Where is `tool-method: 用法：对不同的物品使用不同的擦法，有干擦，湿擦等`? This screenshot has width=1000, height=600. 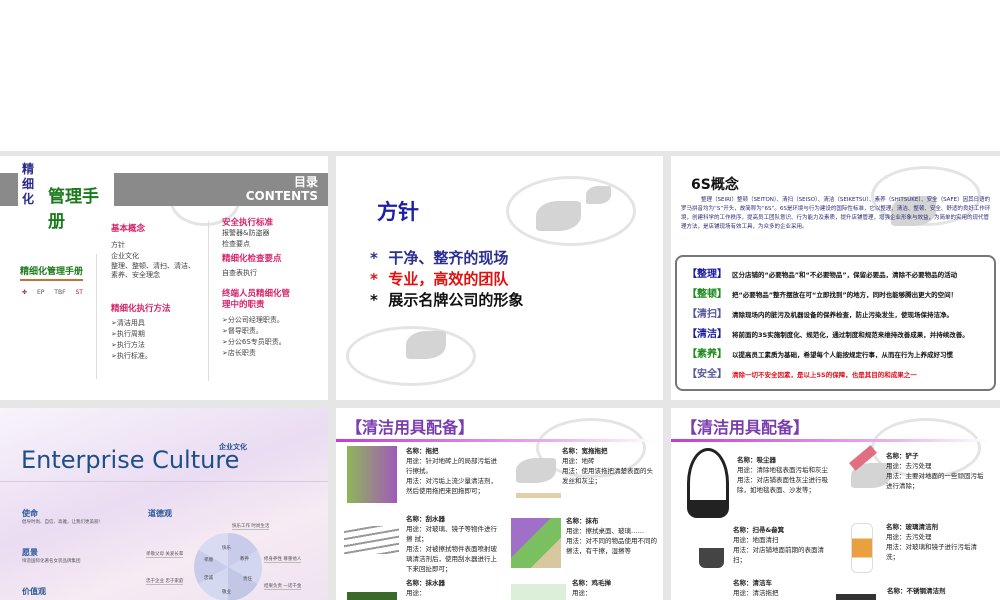 tool-method: 用法：对不同的物品使用不同的擦法，有干擦，湿擦等 is located at coordinates (611, 546).